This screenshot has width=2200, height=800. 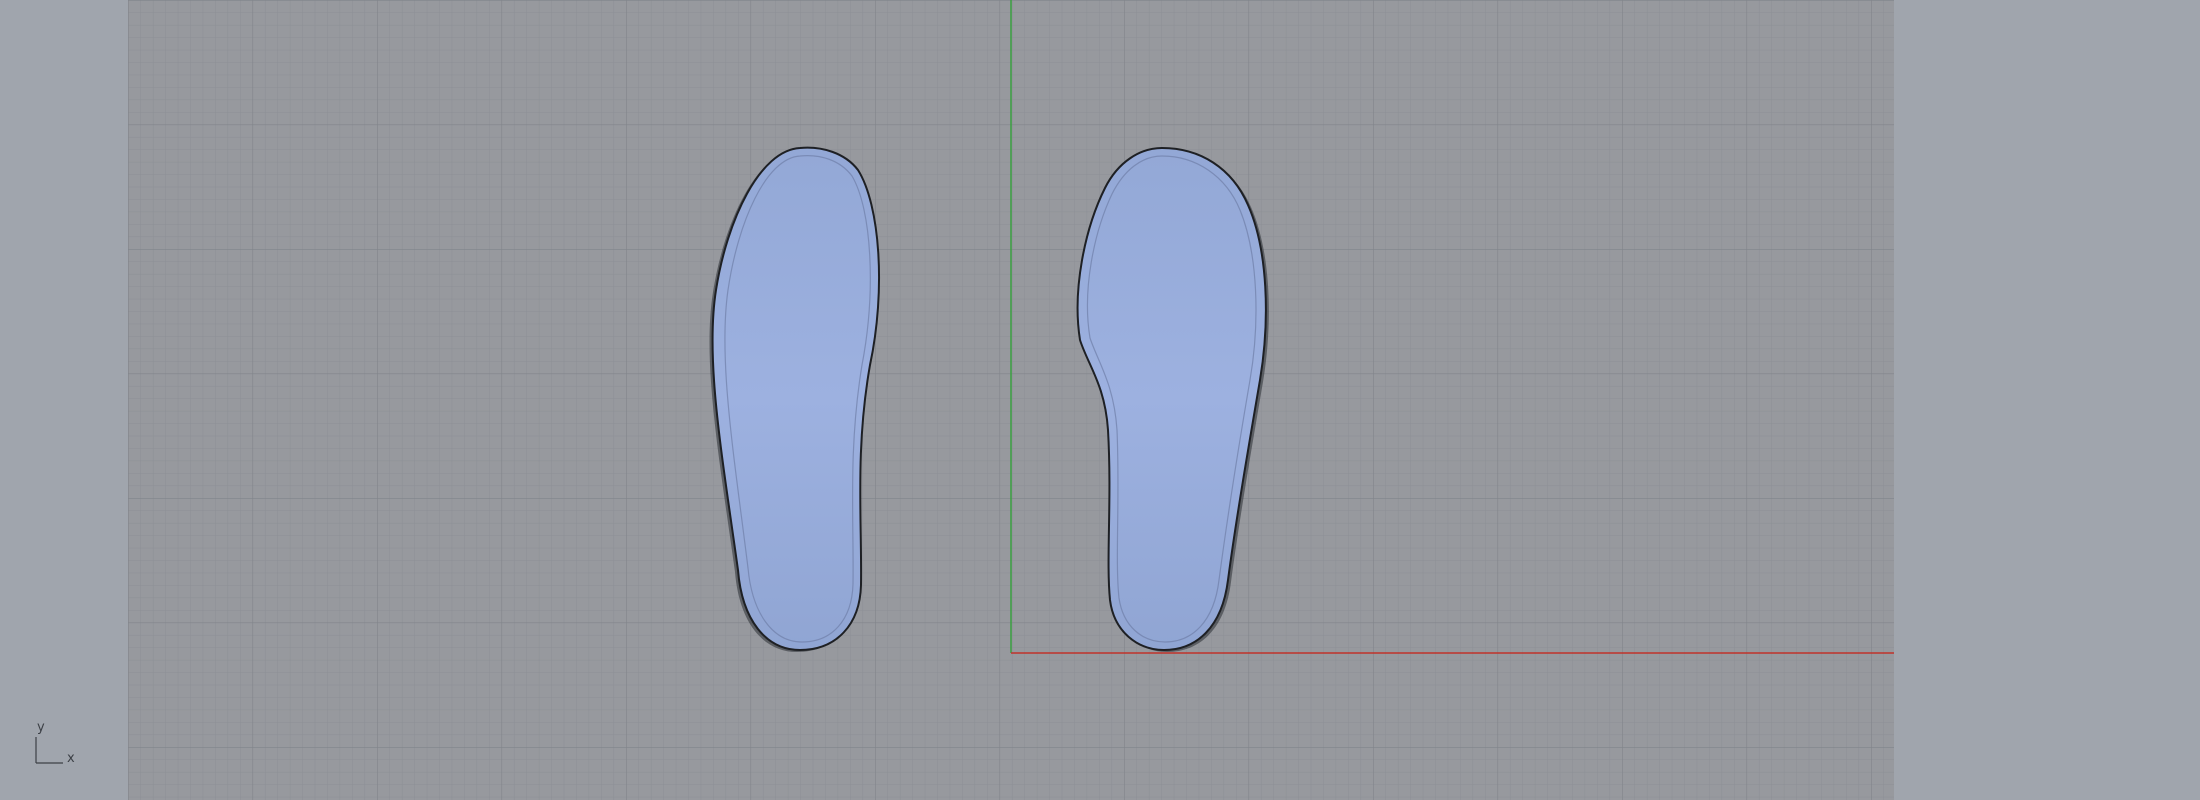 What do you see at coordinates (796, 399) in the screenshot?
I see `left-insole-body` at bounding box center [796, 399].